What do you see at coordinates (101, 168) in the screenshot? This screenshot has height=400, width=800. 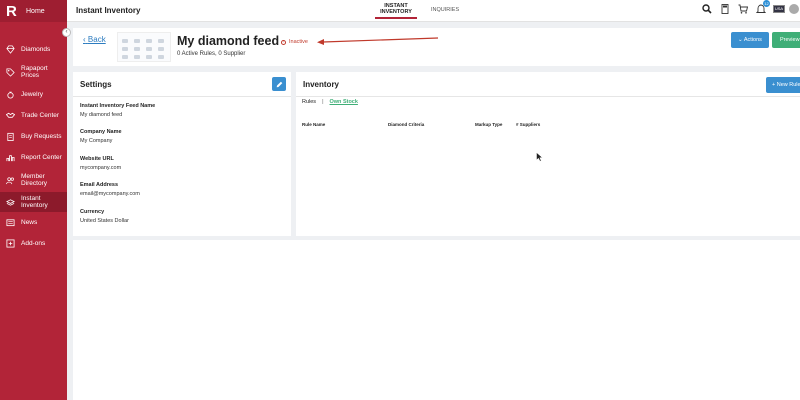 I see `field-value: mycompany.com` at bounding box center [101, 168].